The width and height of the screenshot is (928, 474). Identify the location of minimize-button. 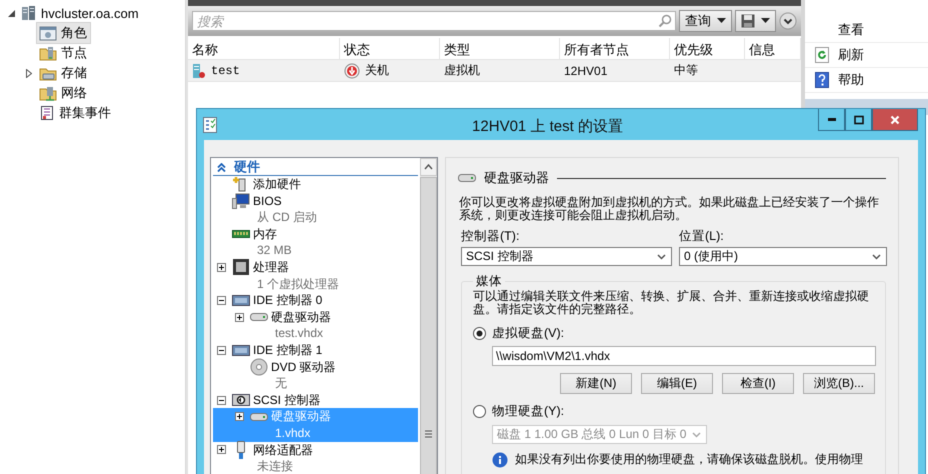
(831, 120).